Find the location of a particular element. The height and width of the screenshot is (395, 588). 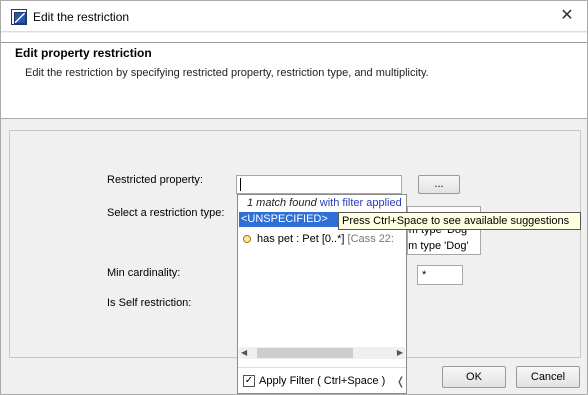

horizontal-scrollbar: ◀ ▶ is located at coordinates (322, 353).